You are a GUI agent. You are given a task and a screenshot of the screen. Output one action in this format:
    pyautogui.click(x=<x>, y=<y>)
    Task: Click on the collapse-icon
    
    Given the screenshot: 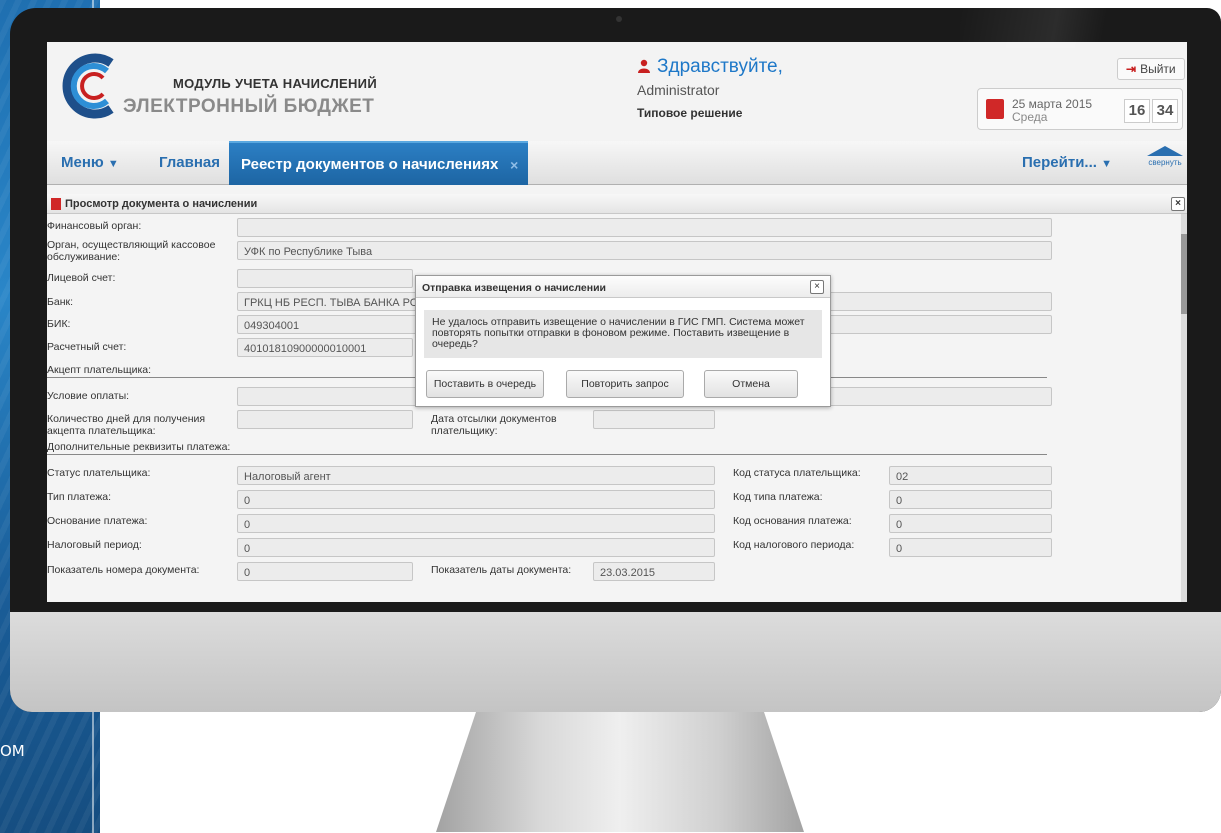 What is the action you would take?
    pyautogui.click(x=1165, y=151)
    